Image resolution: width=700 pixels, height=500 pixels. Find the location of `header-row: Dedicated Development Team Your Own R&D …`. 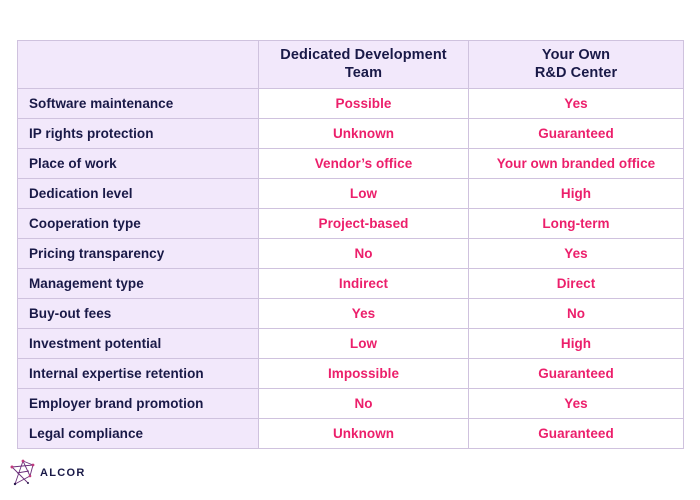

header-row: Dedicated Development Team Your Own R&D … is located at coordinates (350, 64).